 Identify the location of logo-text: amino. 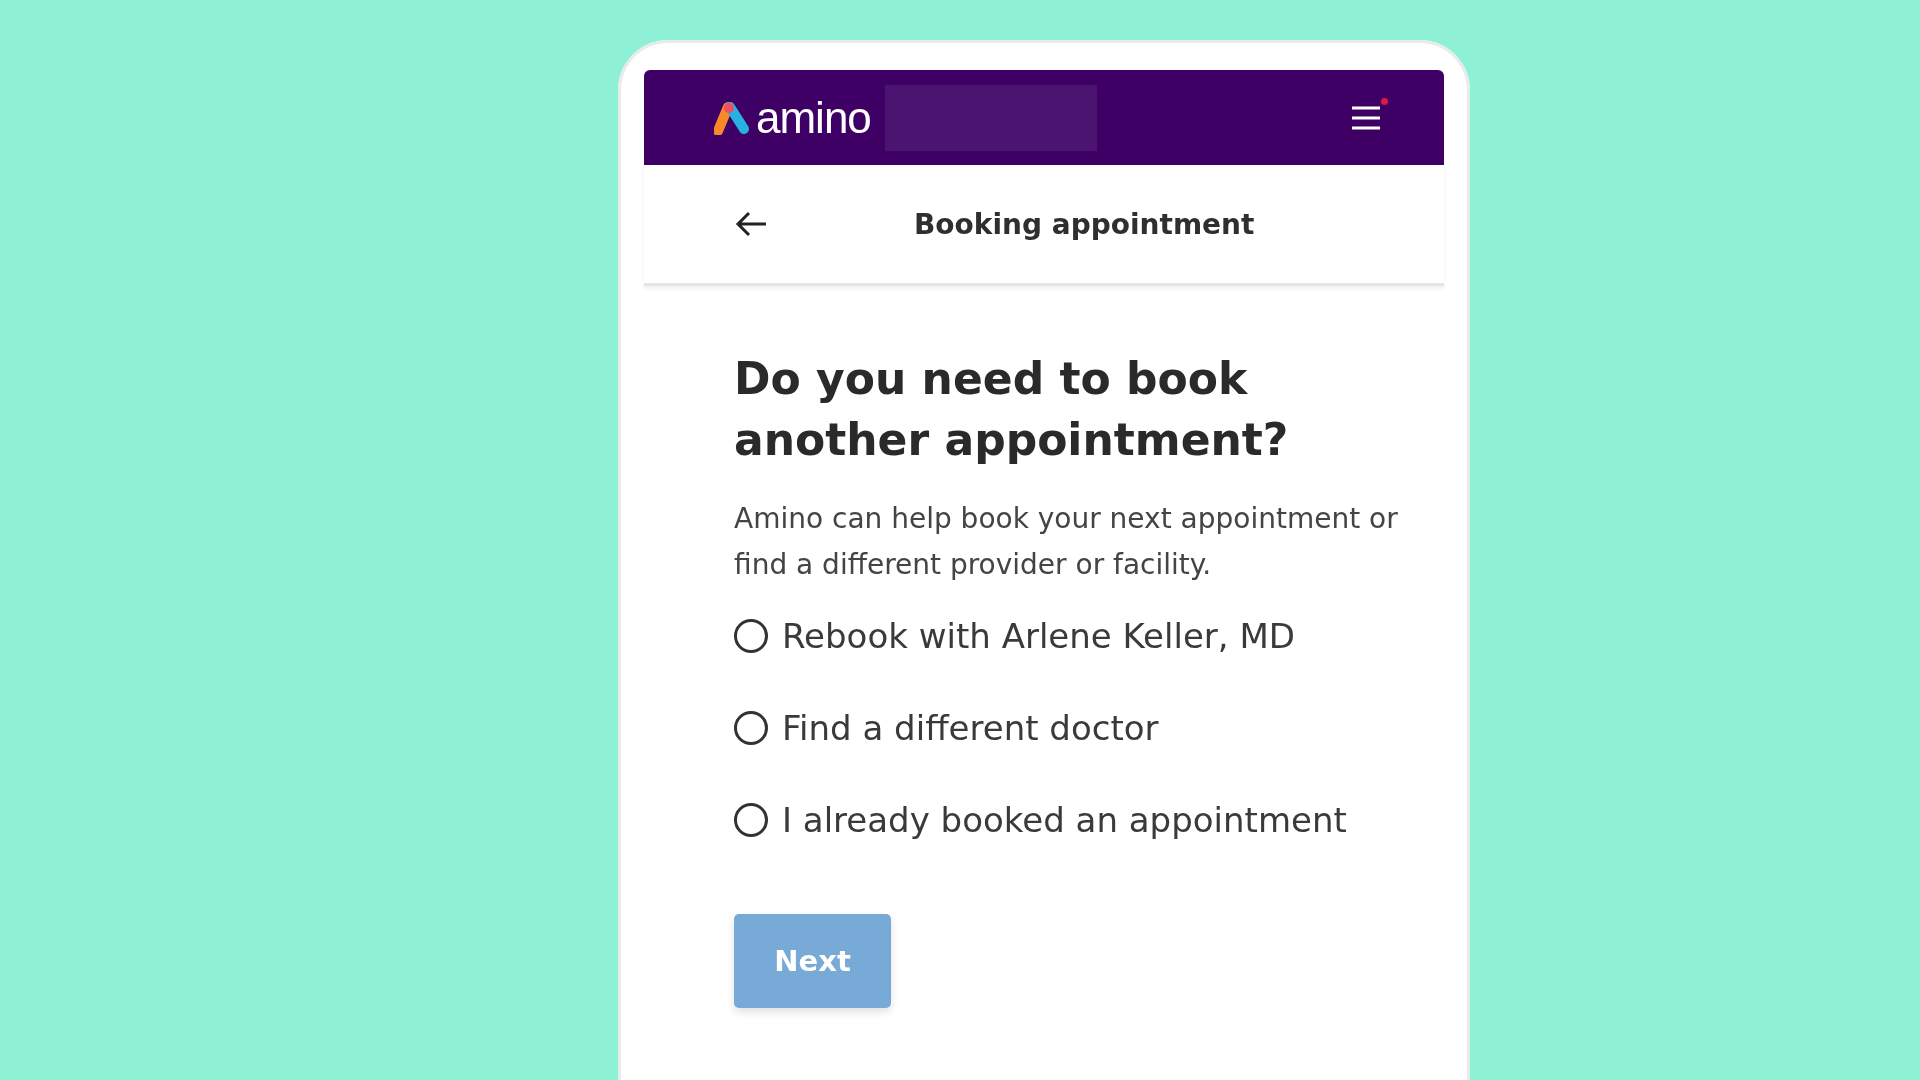
(813, 117).